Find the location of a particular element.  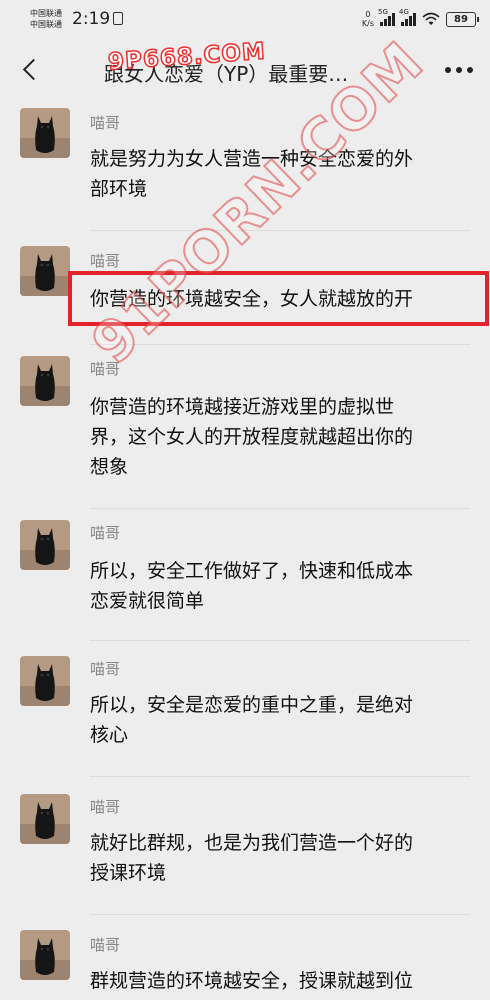

battery-level: 89 is located at coordinates (461, 19).